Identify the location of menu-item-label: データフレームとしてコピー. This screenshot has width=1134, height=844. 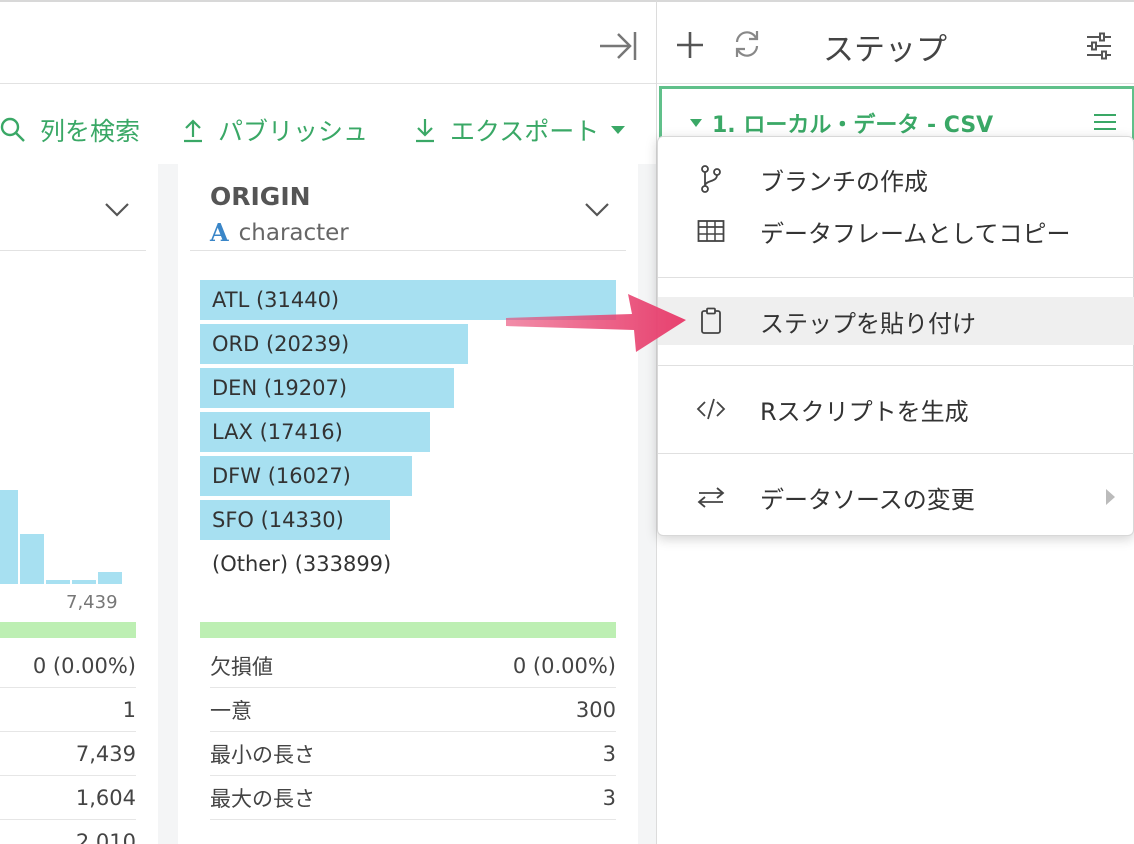
(915, 233).